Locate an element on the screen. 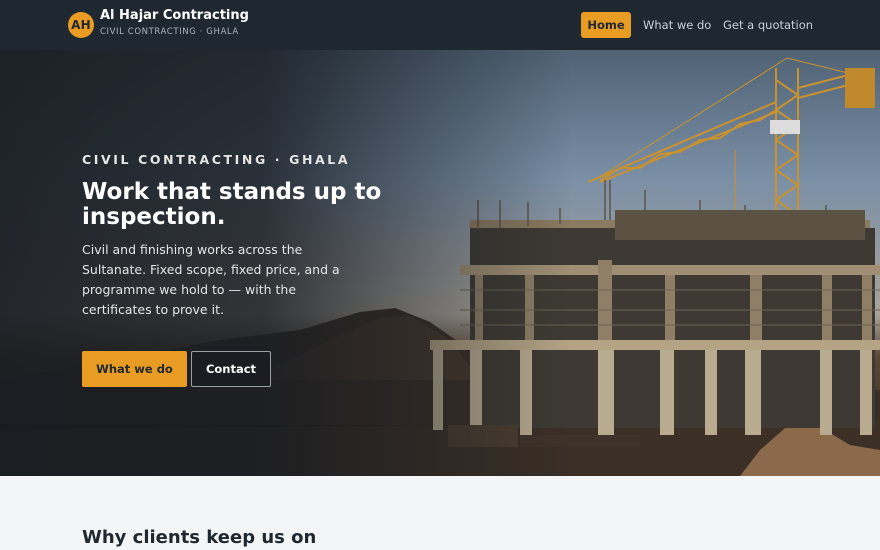 This screenshot has height=550, width=880. section-heading: Why clients keep us on is located at coordinates (199, 537).